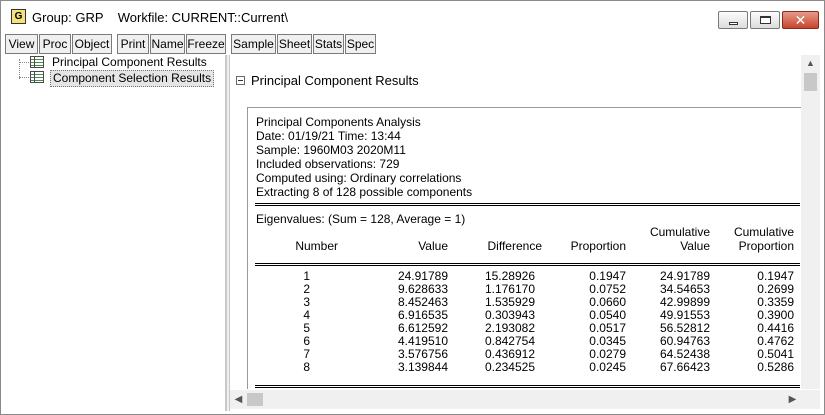 The image size is (825, 415). I want to click on table-cell: 1.535929, so click(509, 302).